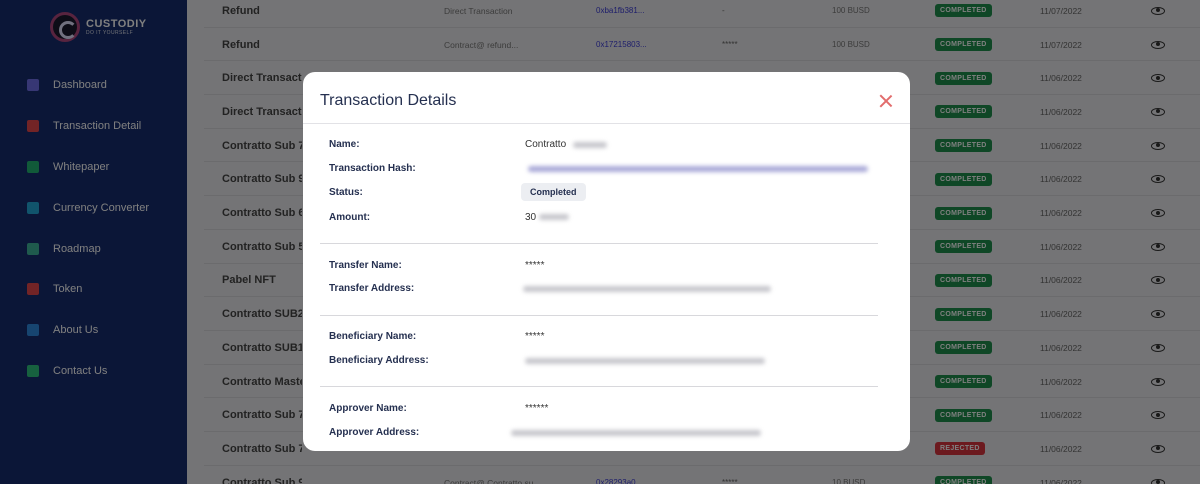 The height and width of the screenshot is (484, 1200). Describe the element at coordinates (365, 265) in the screenshot. I see `transfer-name-label: Transfer Name:` at that location.